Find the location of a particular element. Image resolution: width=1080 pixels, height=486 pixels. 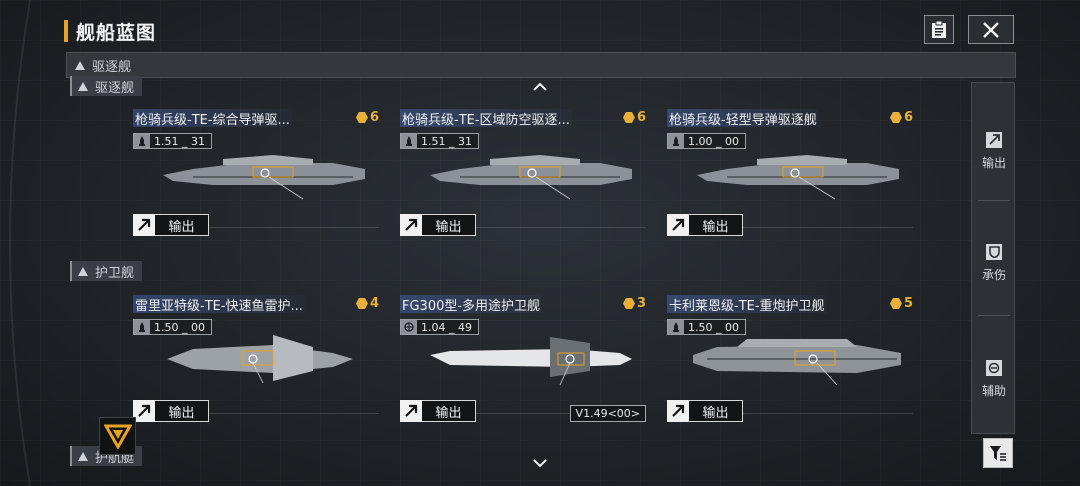

ship-name: 枪骑兵级-轻型导弹驱逐舰 is located at coordinates (743, 118).